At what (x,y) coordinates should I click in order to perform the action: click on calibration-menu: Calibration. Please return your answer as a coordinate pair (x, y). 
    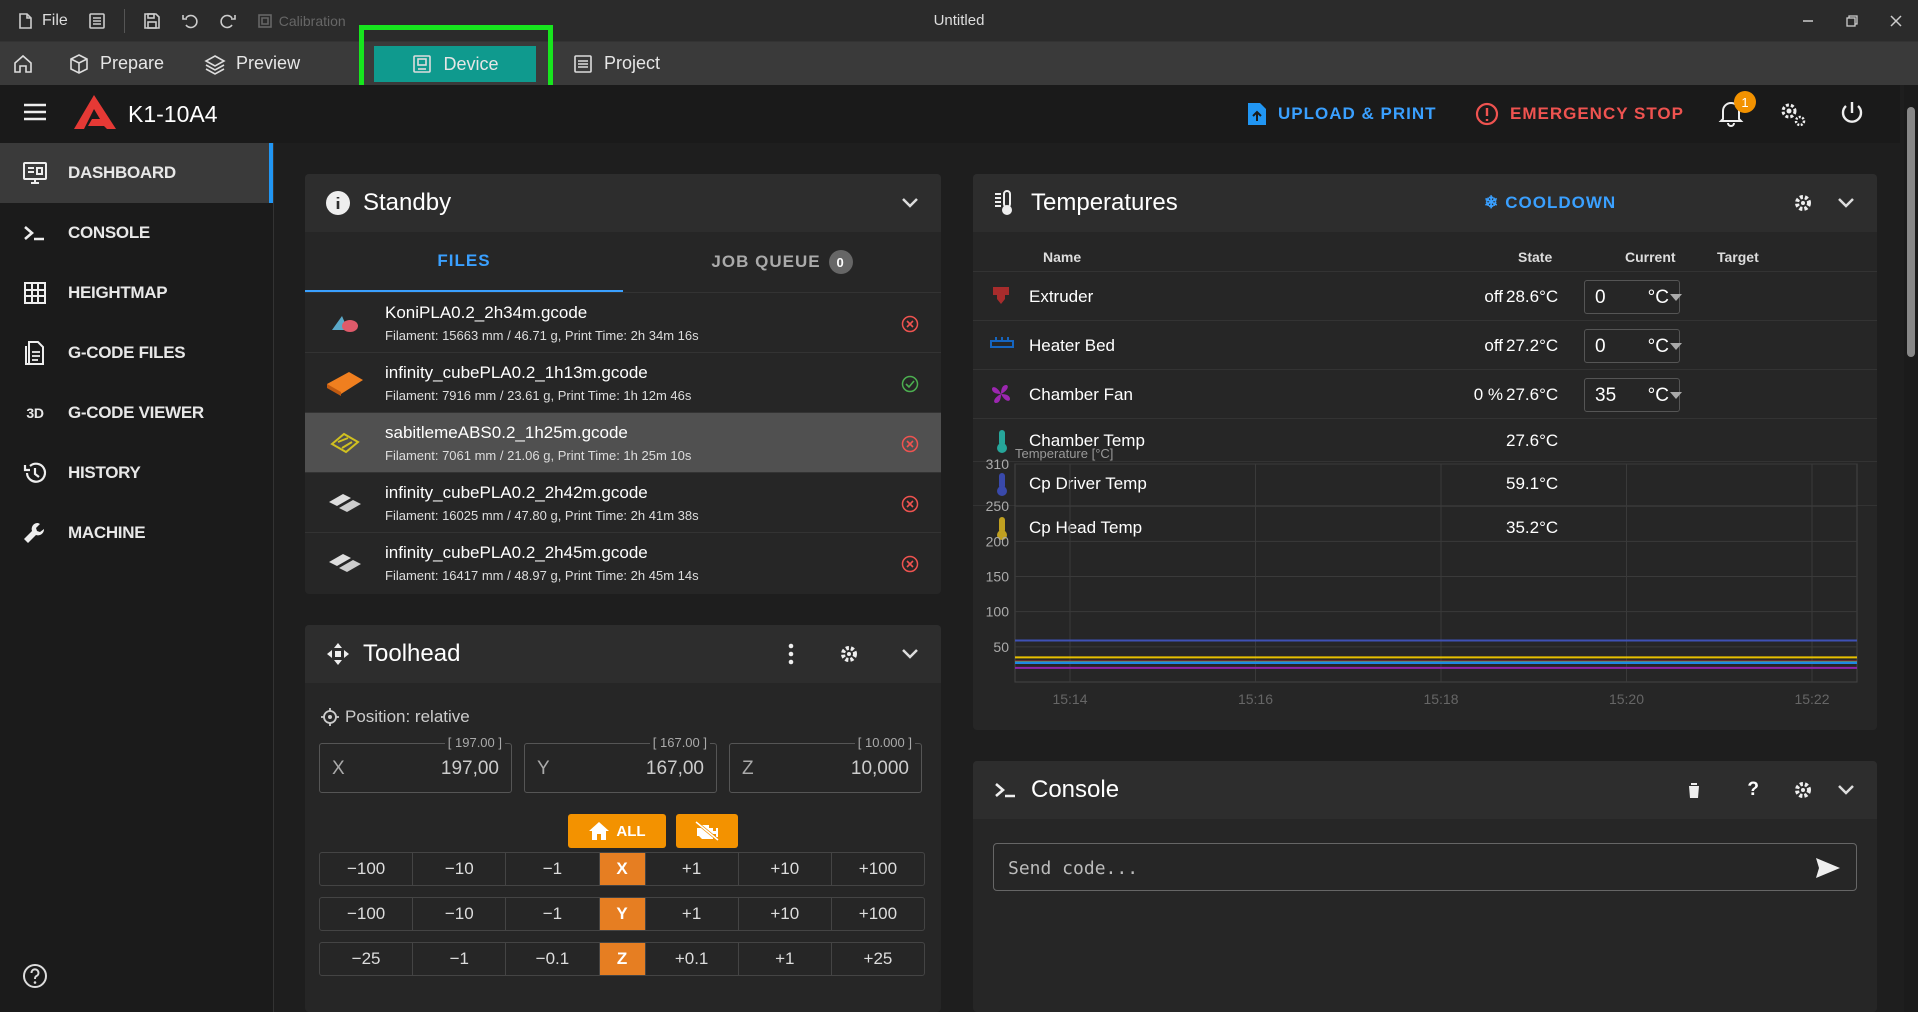
    Looking at the image, I should click on (301, 21).